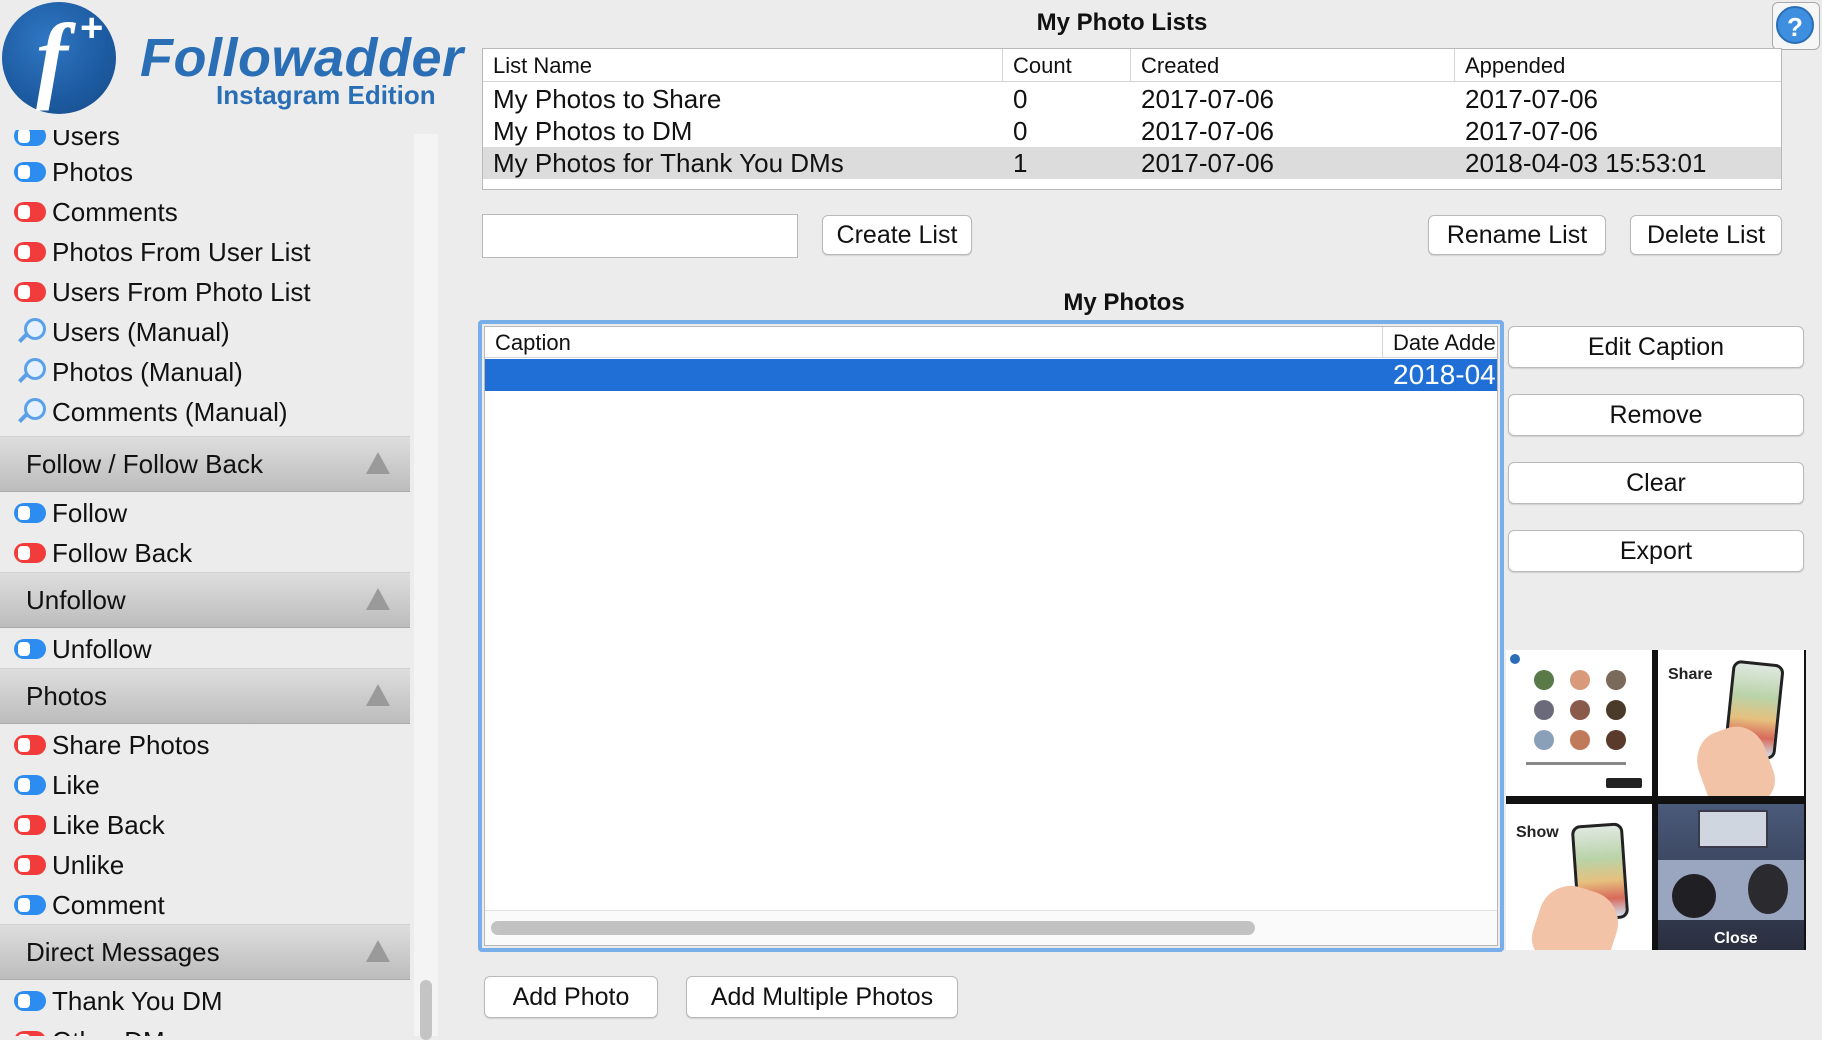 The width and height of the screenshot is (1822, 1040). What do you see at coordinates (205, 252) in the screenshot?
I see `sidebar-item-photos-from-user-list: Photos From User List` at bounding box center [205, 252].